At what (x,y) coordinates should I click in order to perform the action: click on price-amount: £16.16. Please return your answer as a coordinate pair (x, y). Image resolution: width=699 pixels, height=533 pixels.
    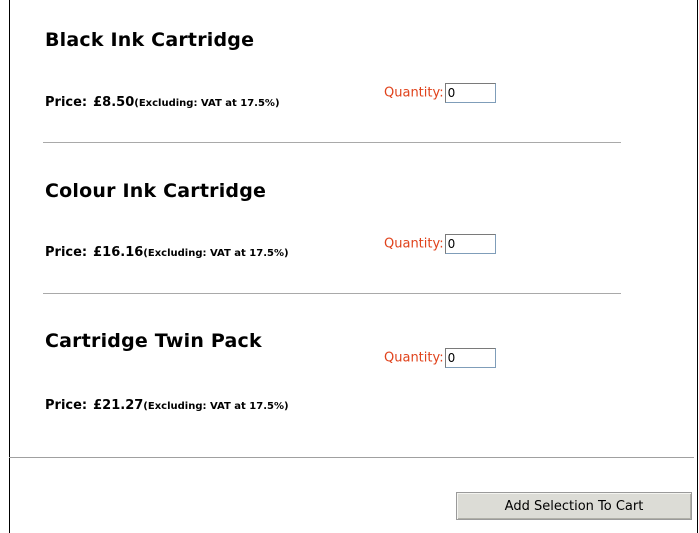
    Looking at the image, I should click on (118, 252).